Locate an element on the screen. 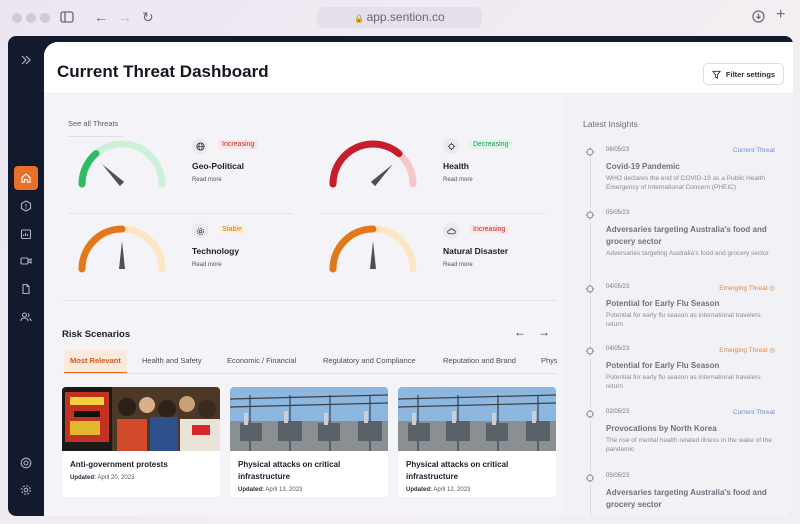 The image size is (800, 524). expand-sidebar-button is located at coordinates (26, 60).